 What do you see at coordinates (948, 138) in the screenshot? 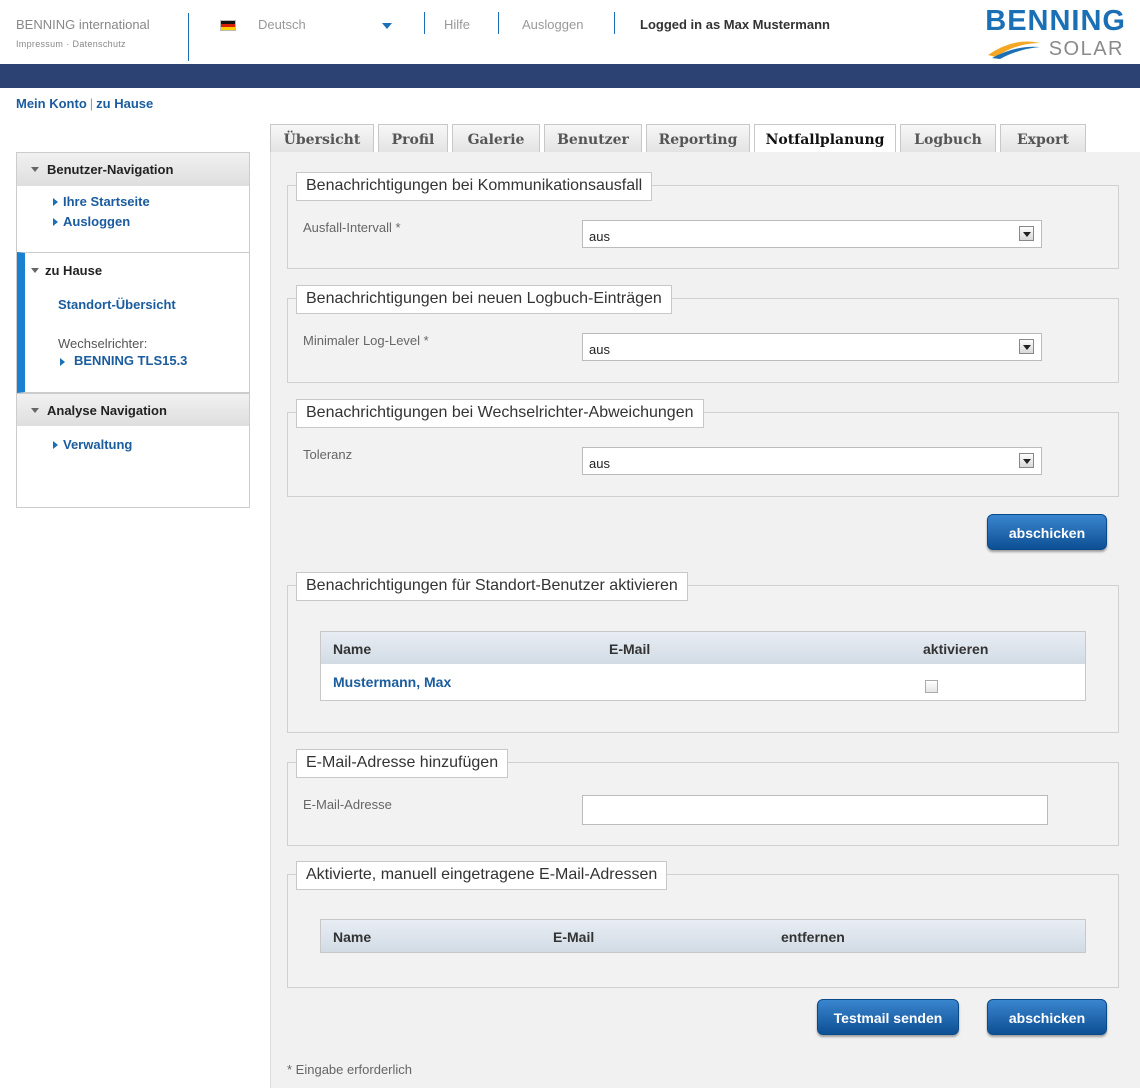
I see `tab-logbuch: Logbuch` at bounding box center [948, 138].